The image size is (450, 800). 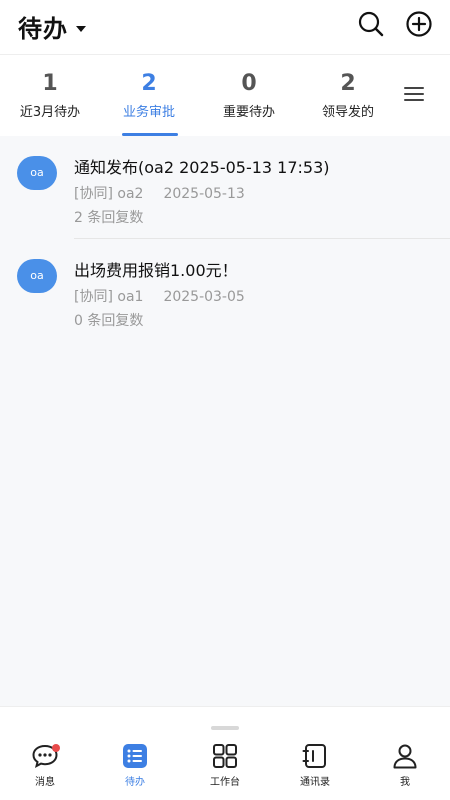 What do you see at coordinates (135, 756) in the screenshot?
I see `list-icon` at bounding box center [135, 756].